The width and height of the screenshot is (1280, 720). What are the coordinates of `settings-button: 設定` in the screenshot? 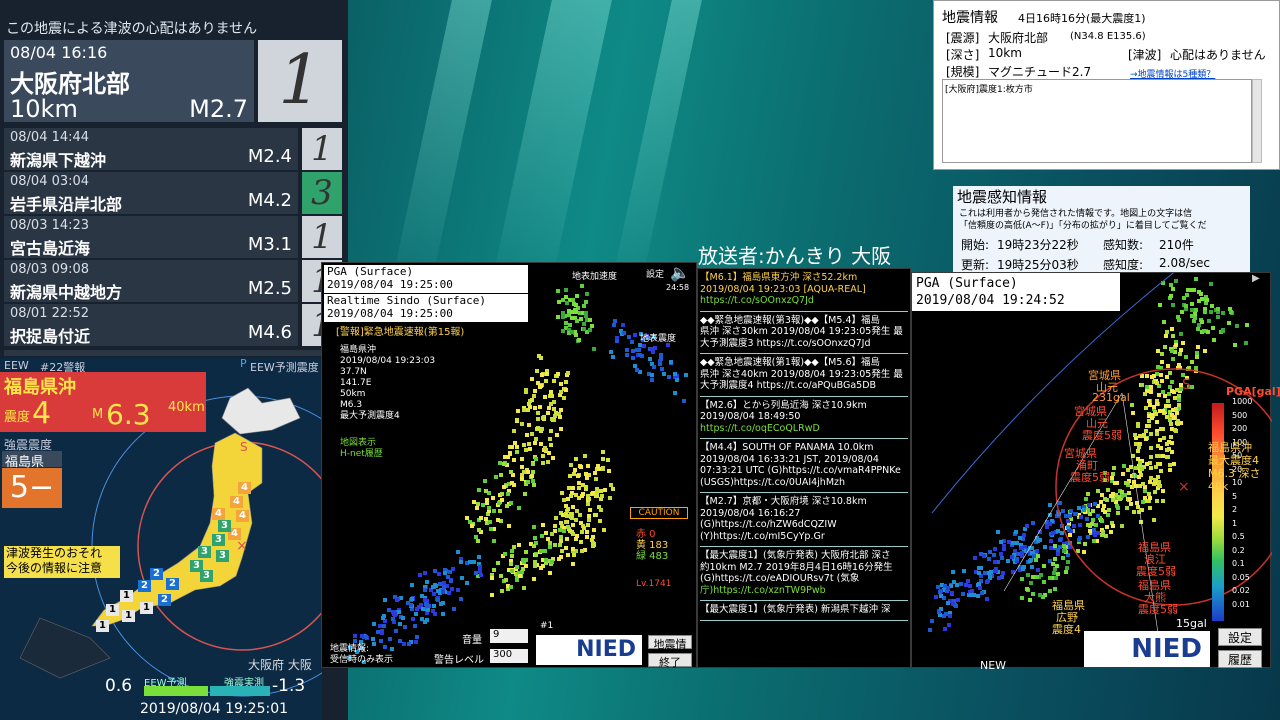 It's located at (1240, 637).